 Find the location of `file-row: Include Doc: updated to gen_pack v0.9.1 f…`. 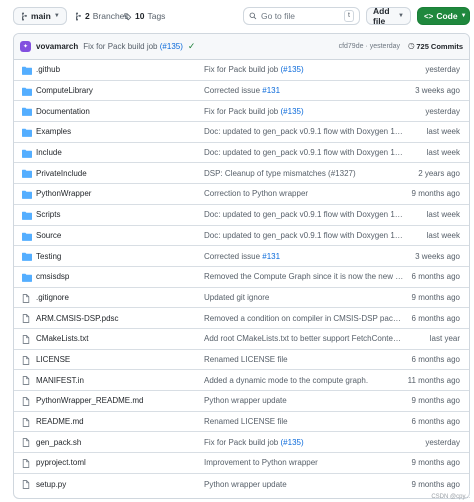

file-row: Include Doc: updated to gen_pack v0.9.1 f… is located at coordinates (241, 153).